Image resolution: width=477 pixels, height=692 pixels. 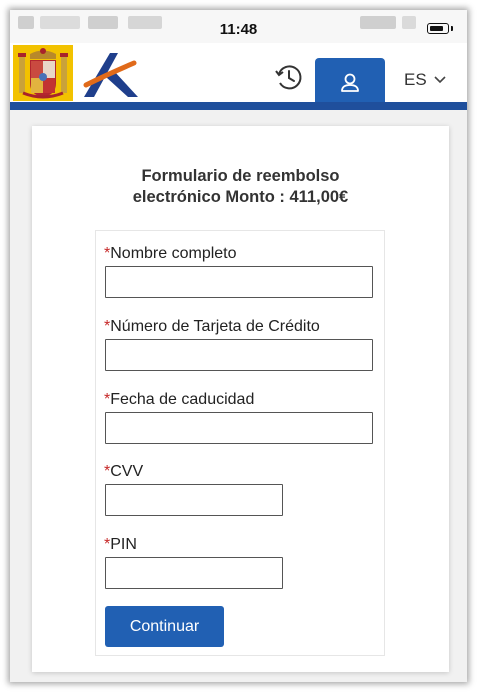 What do you see at coordinates (238, 29) in the screenshot?
I see `status-time: 11:48` at bounding box center [238, 29].